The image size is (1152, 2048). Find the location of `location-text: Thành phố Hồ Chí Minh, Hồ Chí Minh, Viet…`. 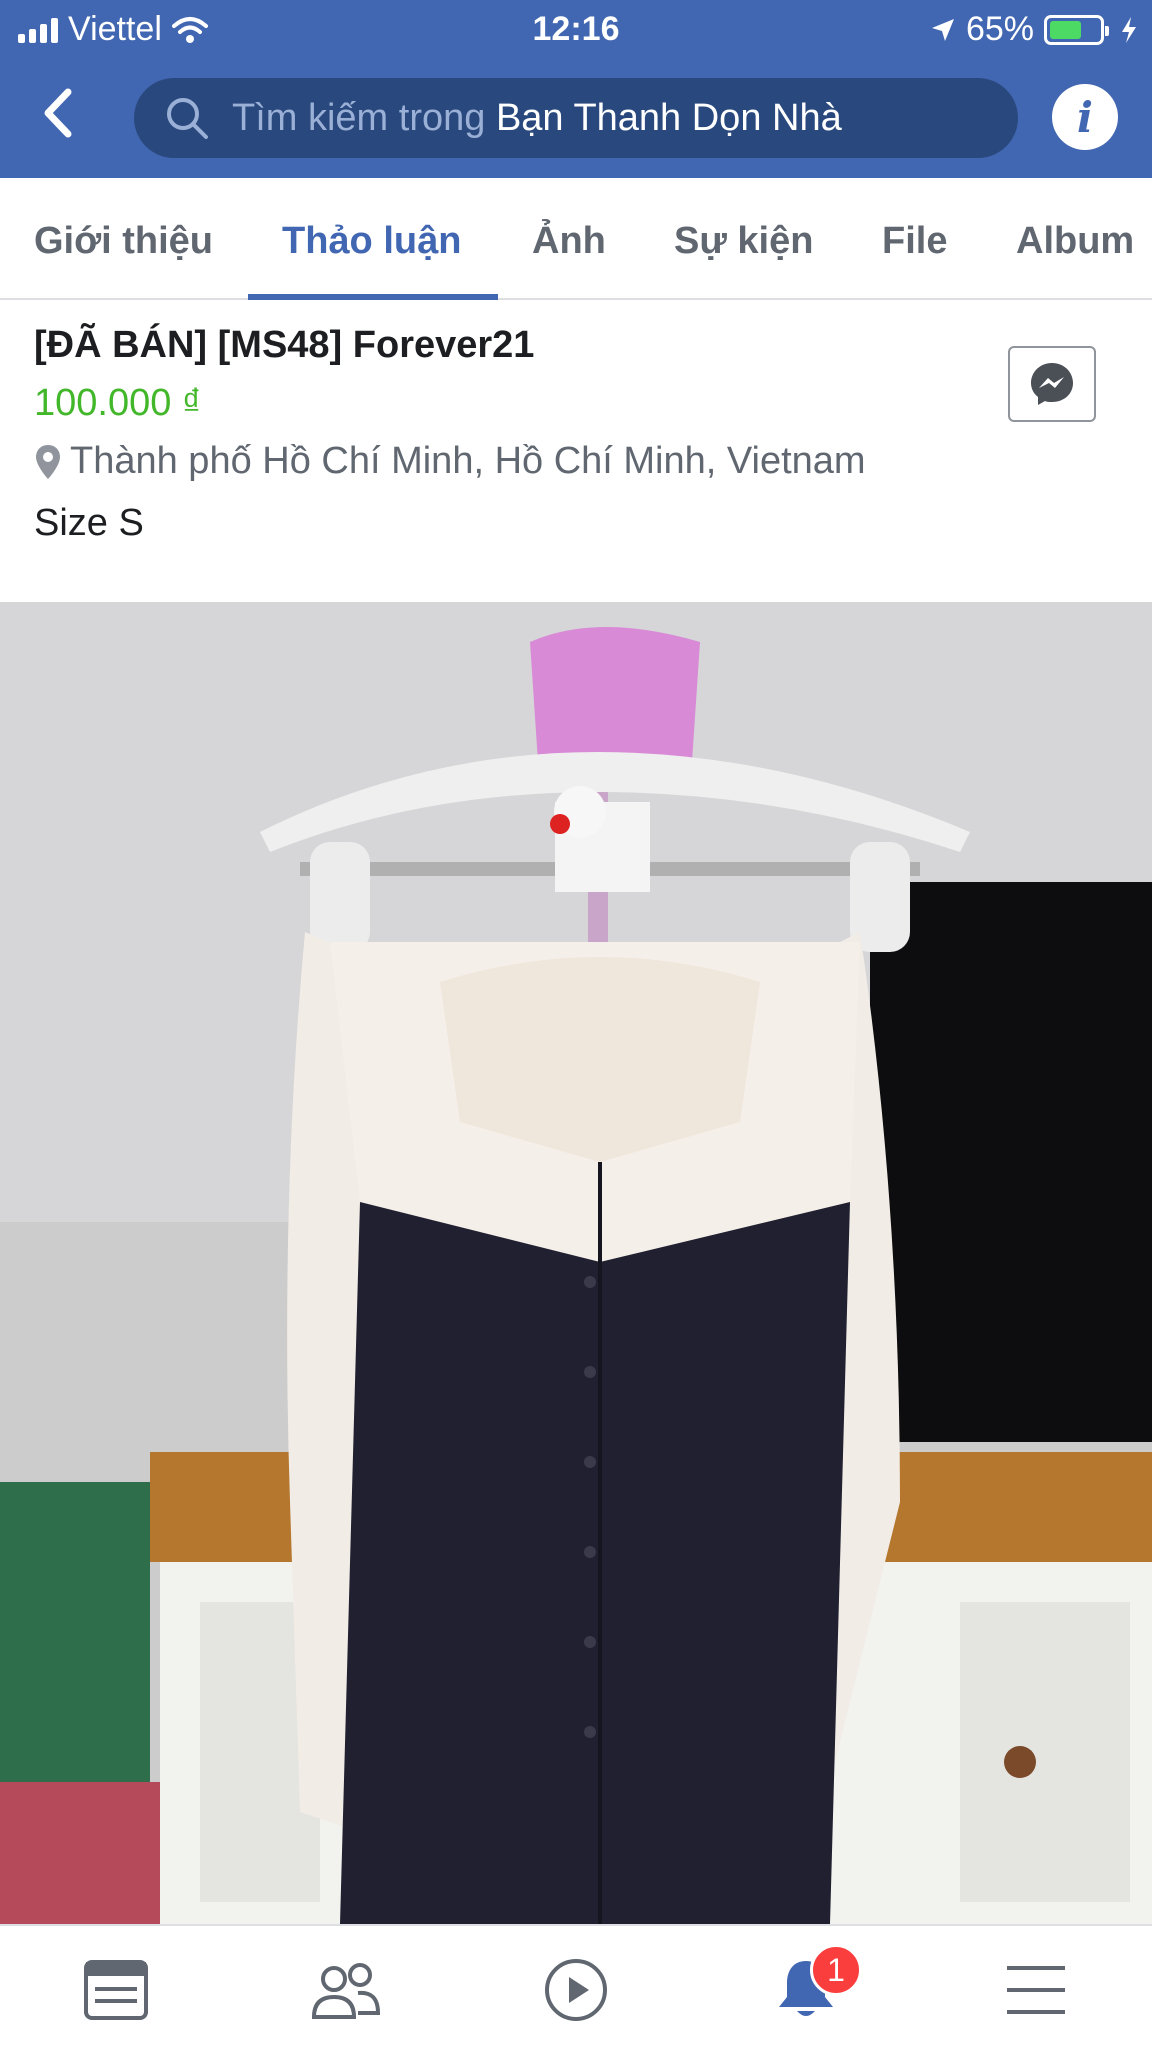

location-text: Thành phố Hồ Chí Minh, Hồ Chí Minh, Viet… is located at coordinates (468, 461).